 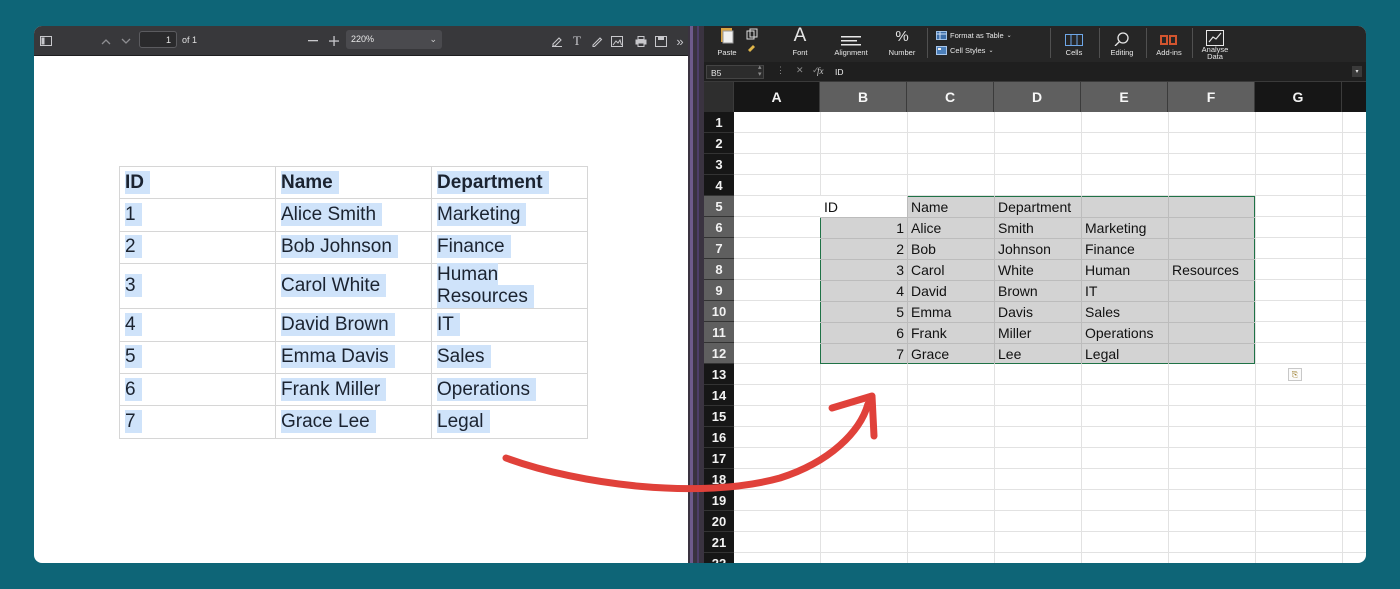 I want to click on name-box-stepper-icon: ▴ ▾, so click(x=760, y=71).